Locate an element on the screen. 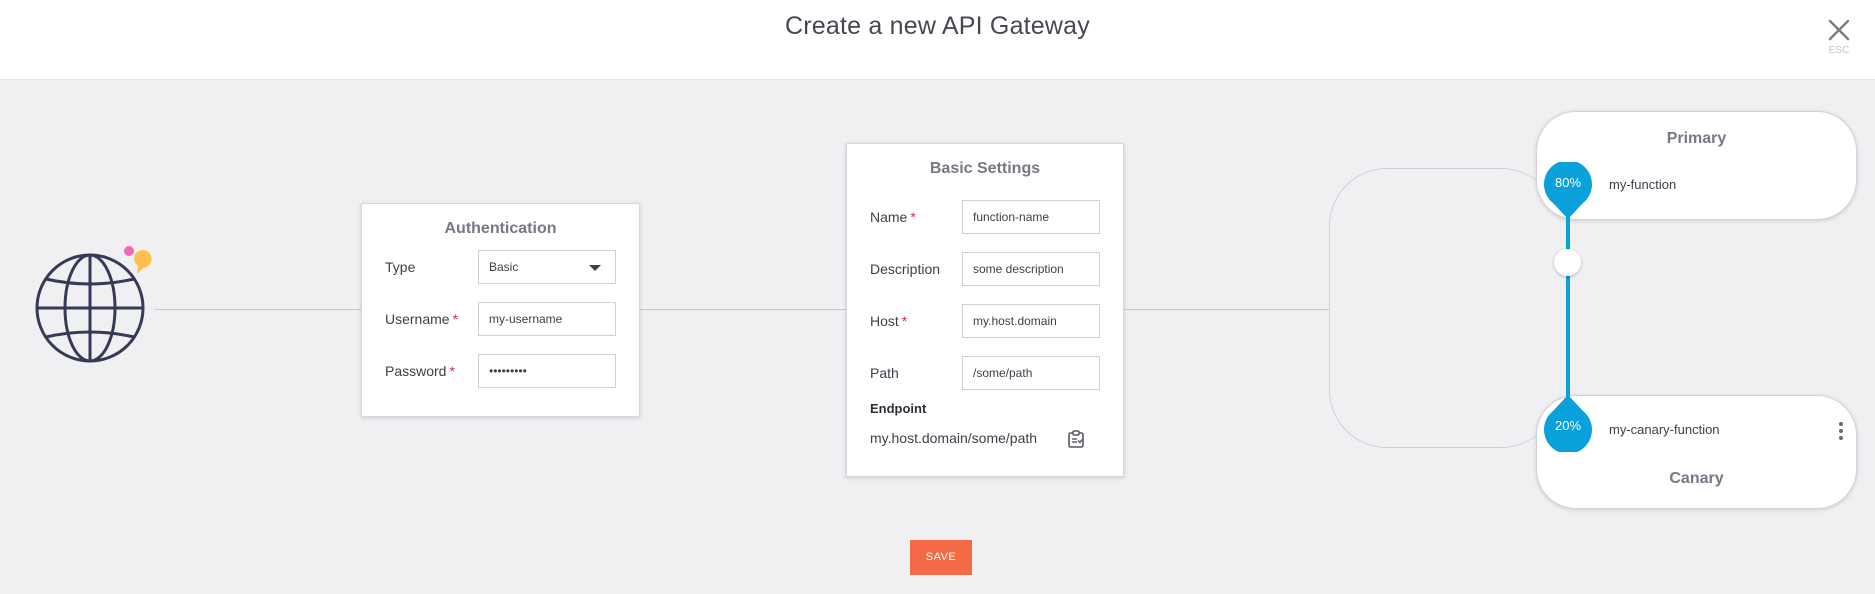 Image resolution: width=1875 pixels, height=594 pixels. primary-percent: 80% is located at coordinates (1568, 182).